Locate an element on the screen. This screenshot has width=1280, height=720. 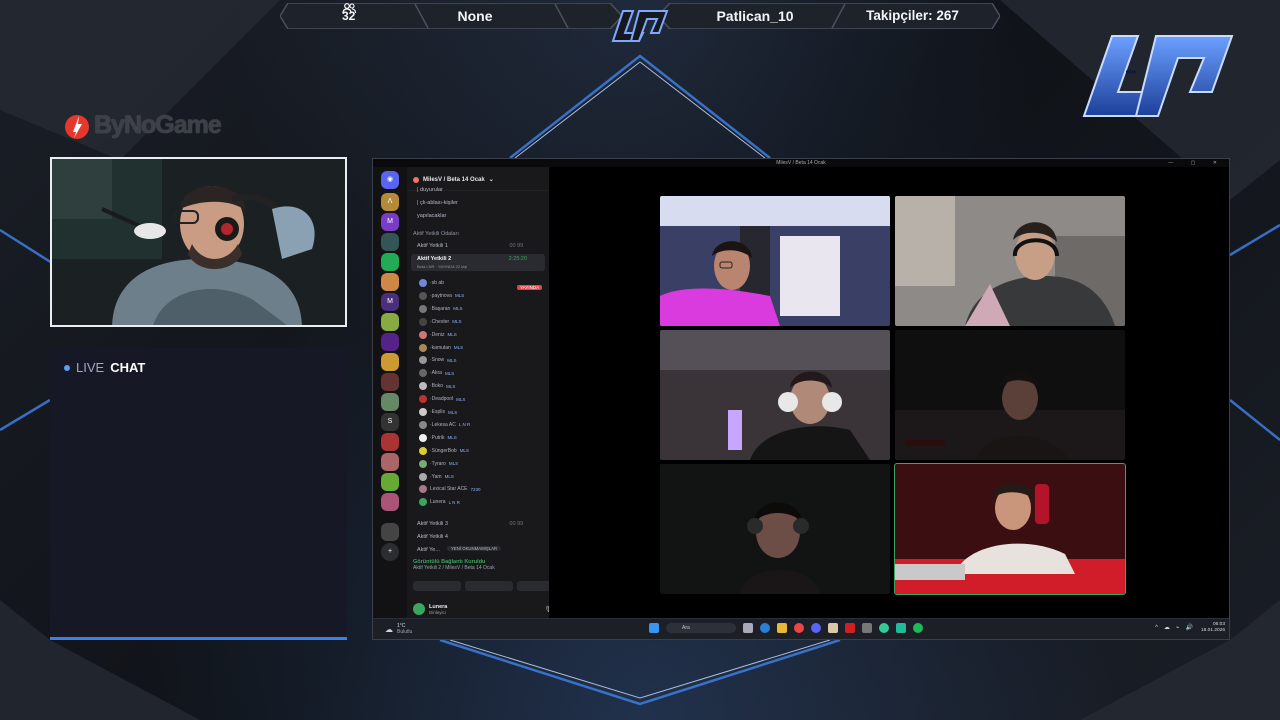
voice-channel: Aktif Yetkili 3 00 99 is located at coordinates (470, 524).